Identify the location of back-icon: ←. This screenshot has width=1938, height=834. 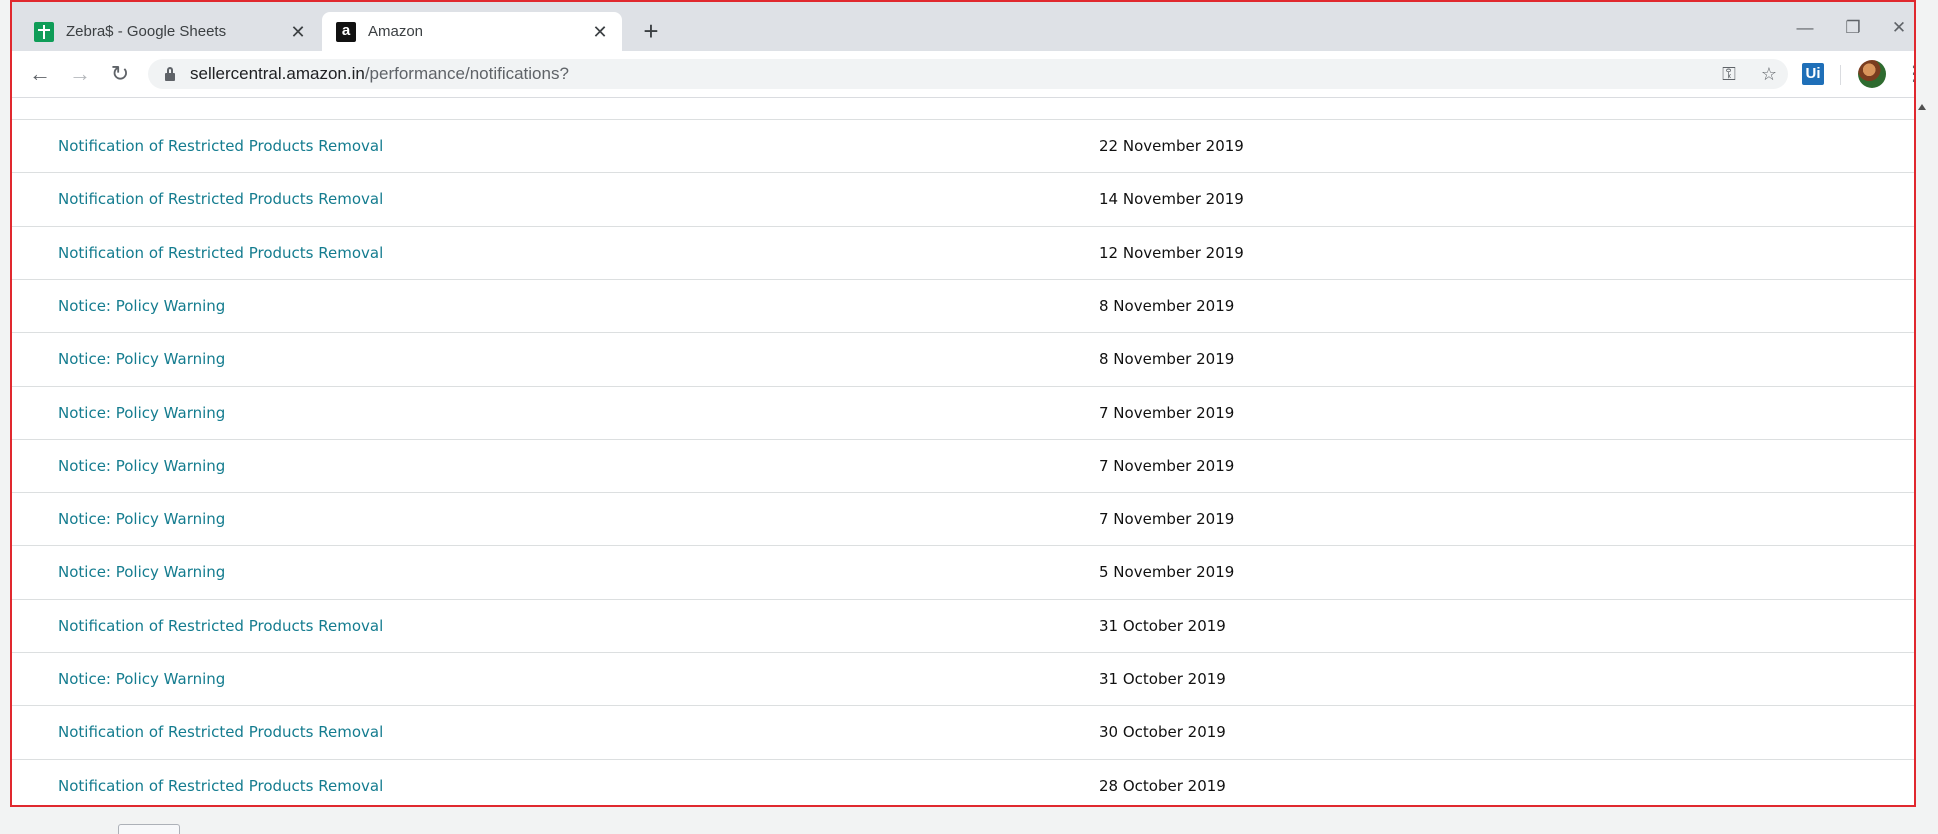
(40, 74).